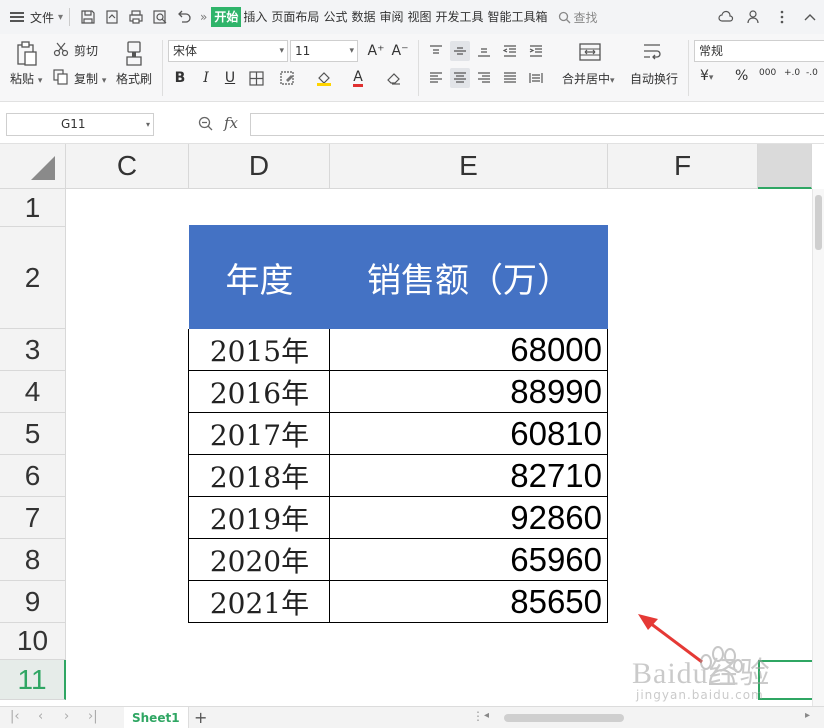 Image resolution: width=824 pixels, height=728 pixels. Describe the element at coordinates (537, 124) in the screenshot. I see `formula-input` at that location.